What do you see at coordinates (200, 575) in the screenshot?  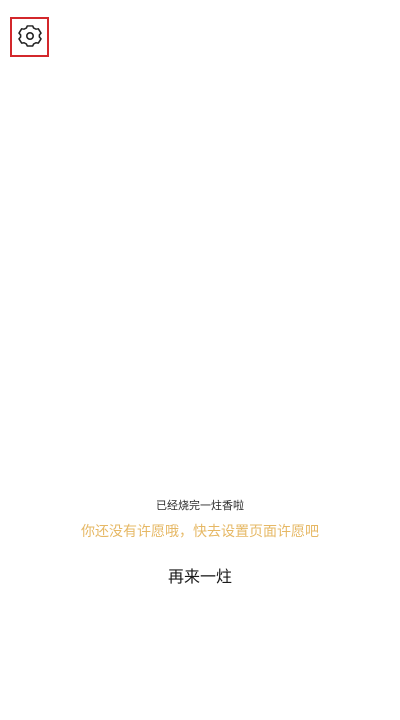 I see `burn-again-button: 再来一炷` at bounding box center [200, 575].